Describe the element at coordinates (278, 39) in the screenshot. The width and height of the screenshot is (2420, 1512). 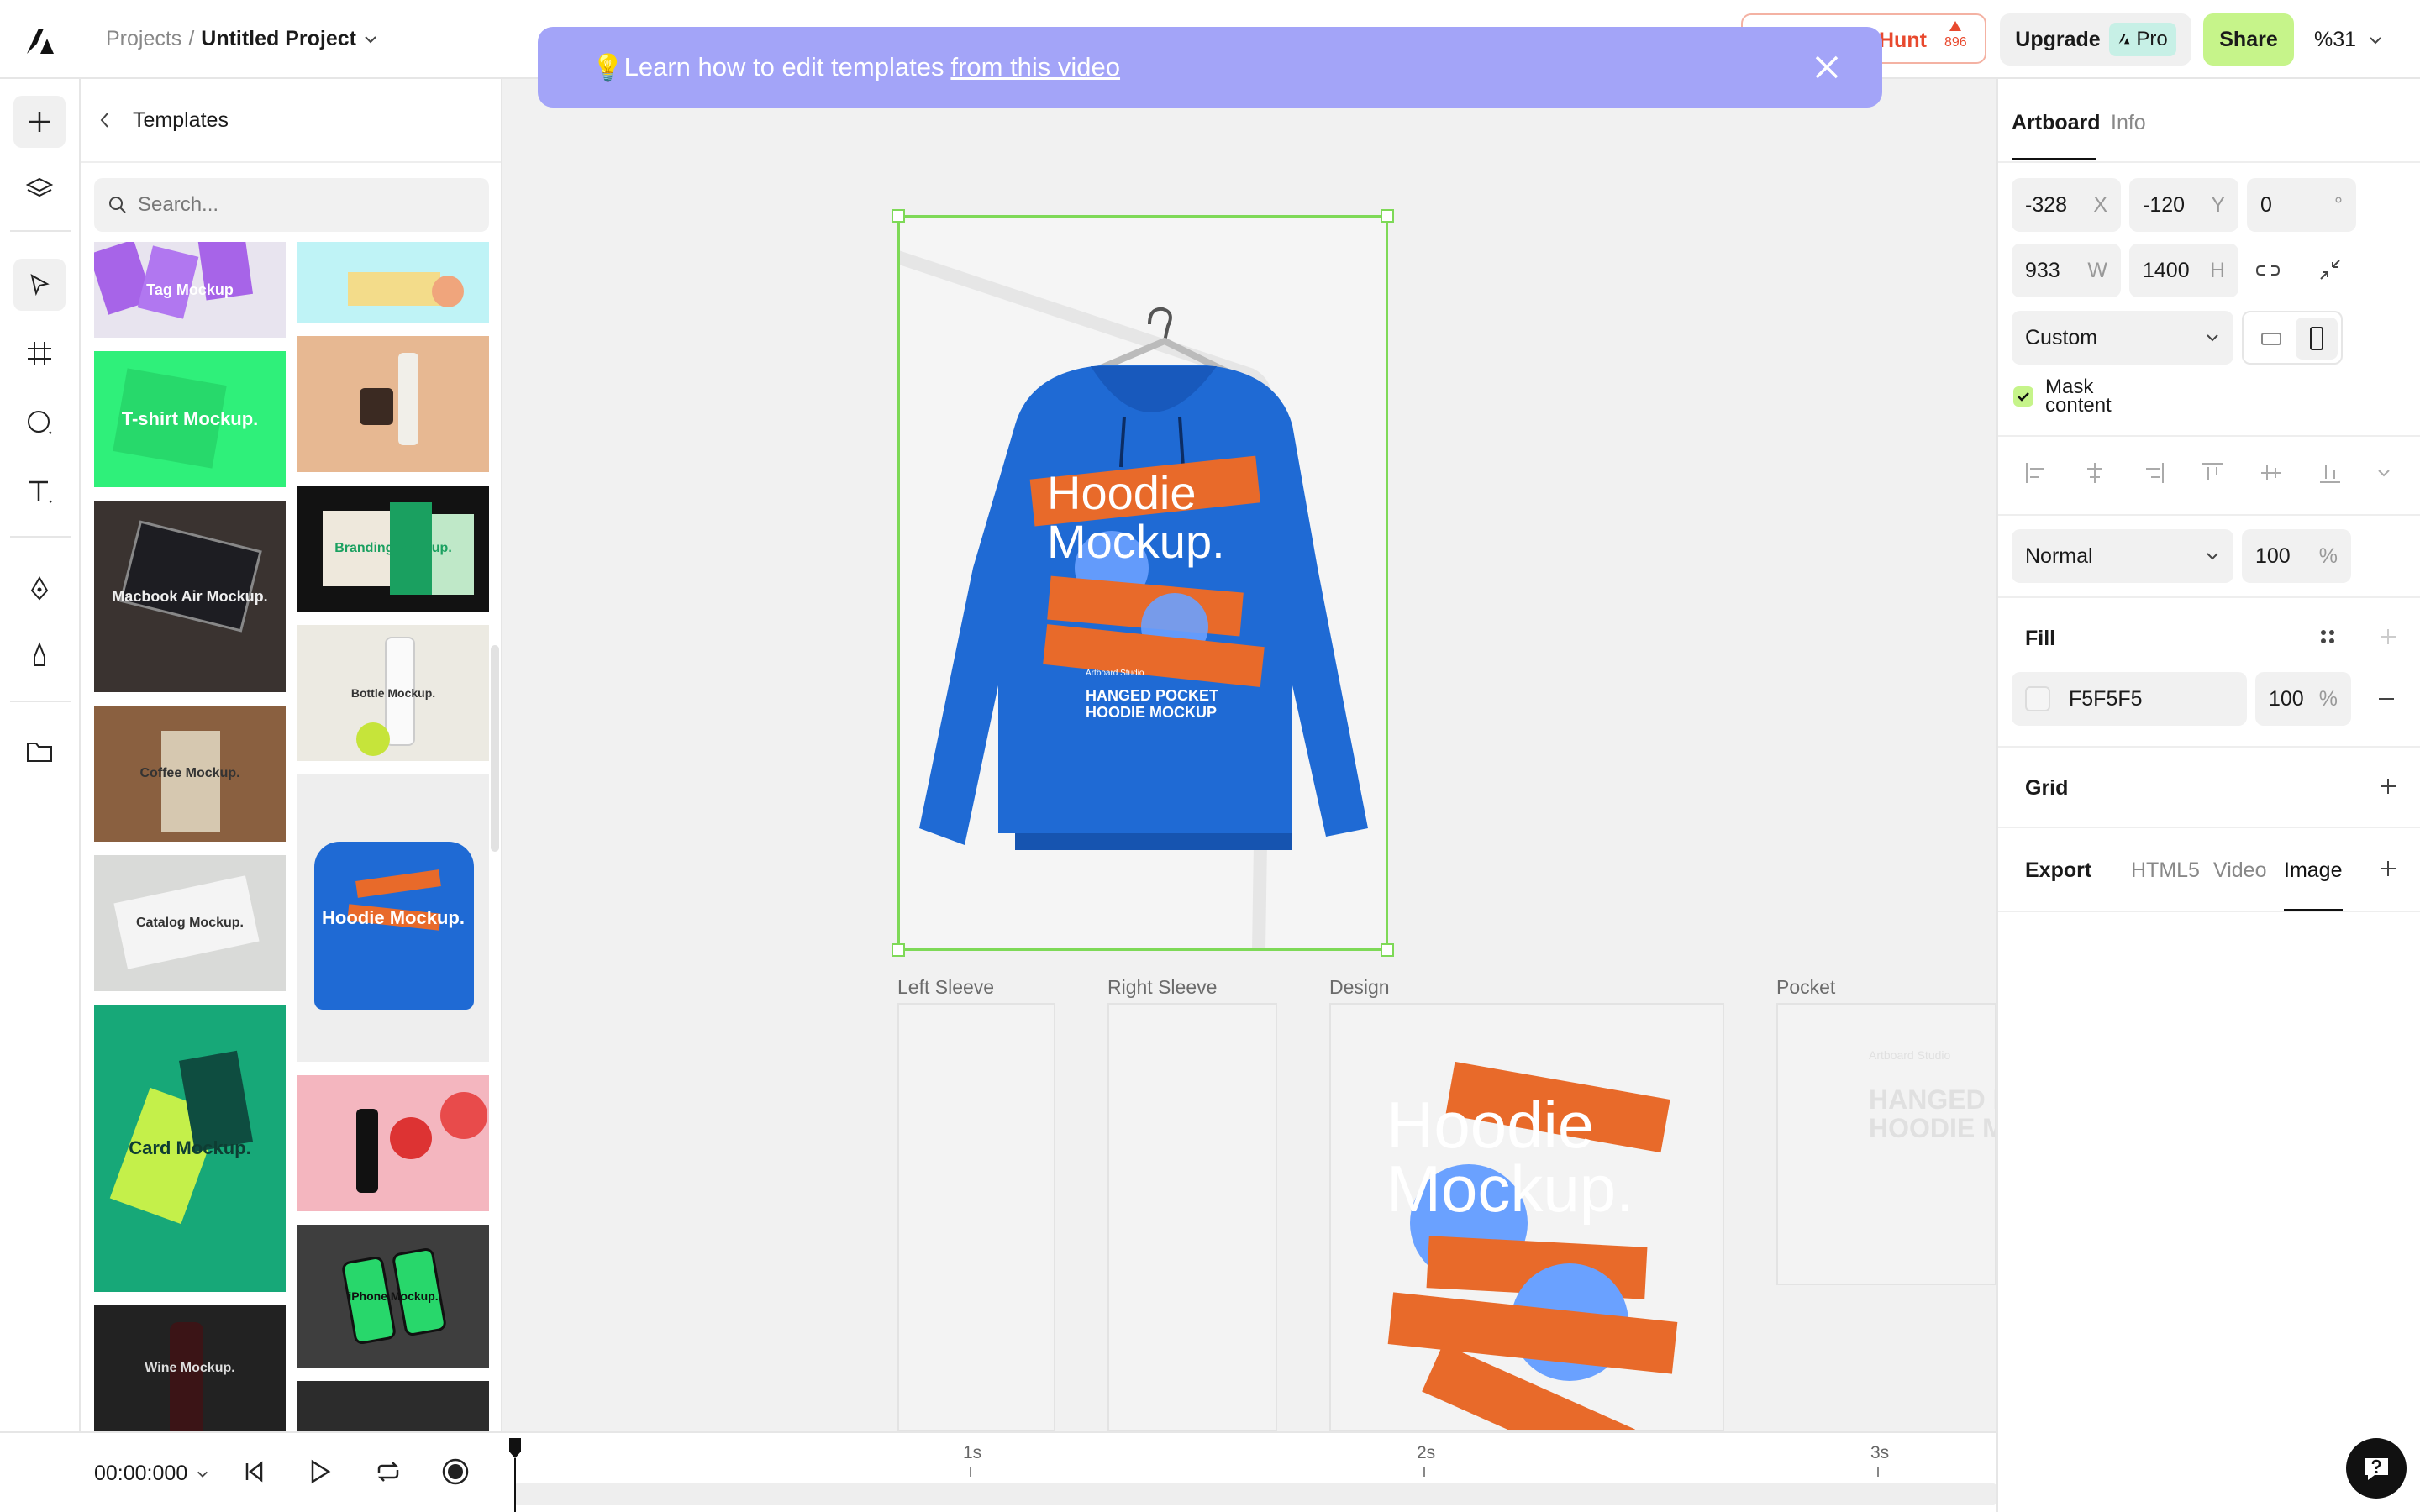
I see `project-name: Untitled Project` at that location.